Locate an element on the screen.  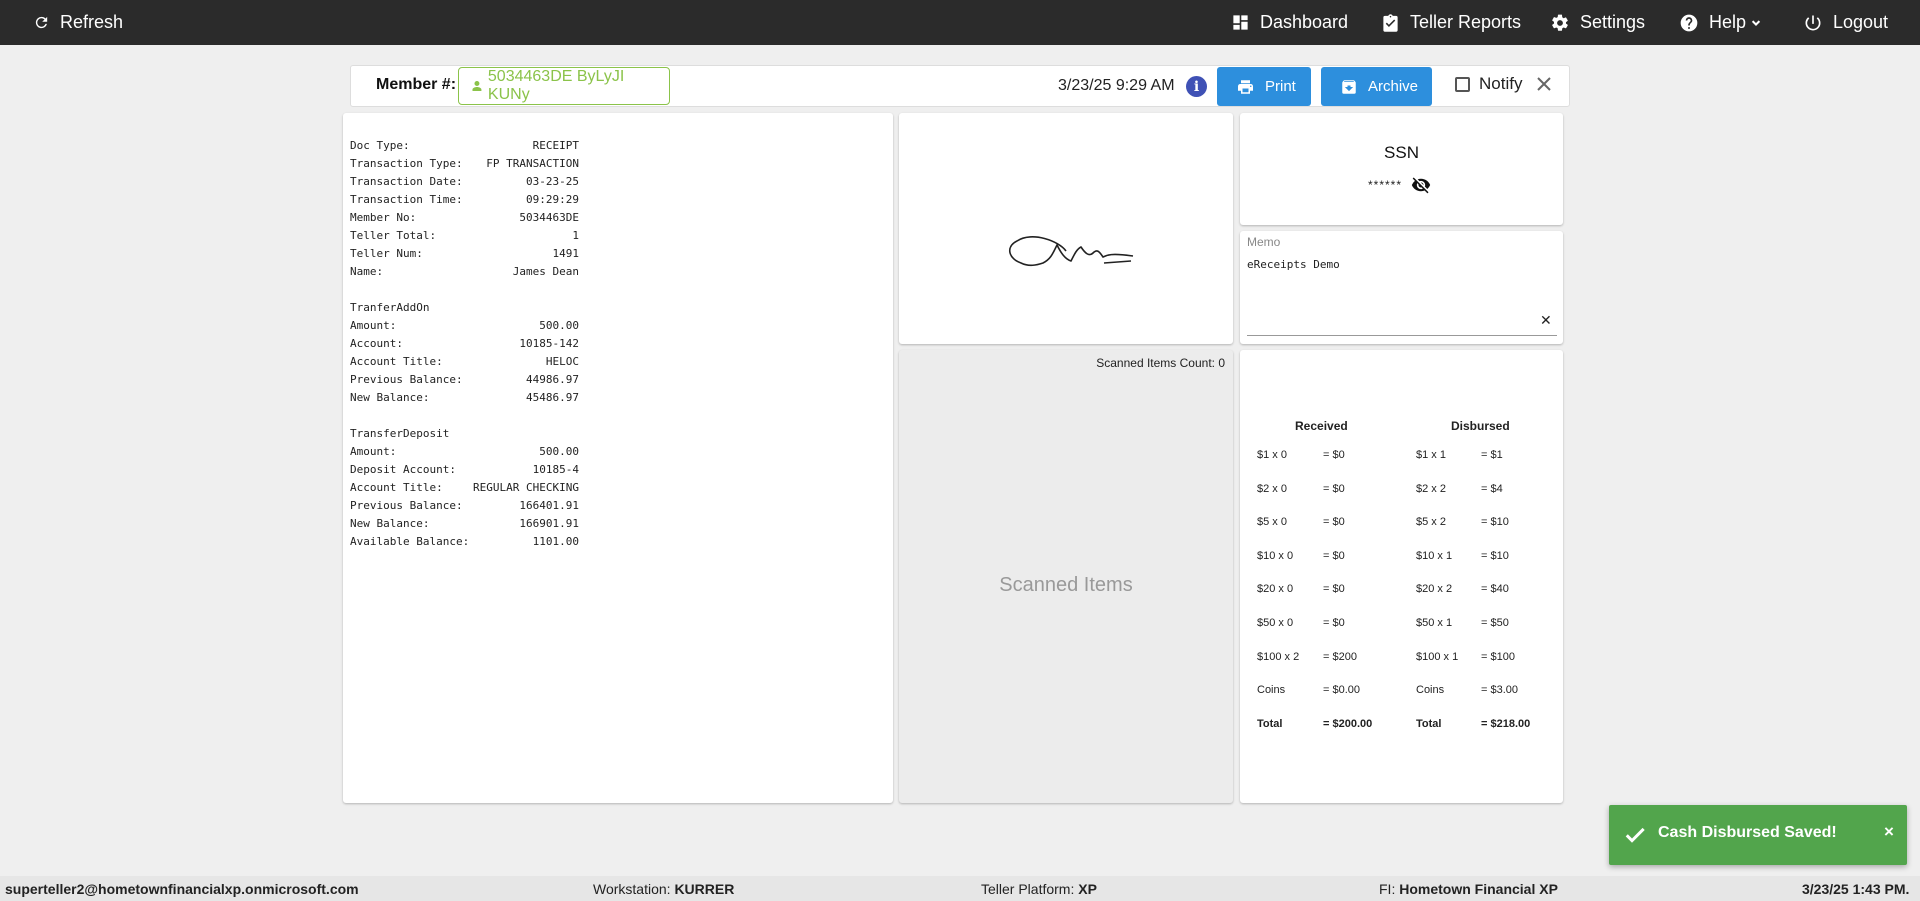
receipt-line: New Balance: 45486.97 is located at coordinates (620, 400).